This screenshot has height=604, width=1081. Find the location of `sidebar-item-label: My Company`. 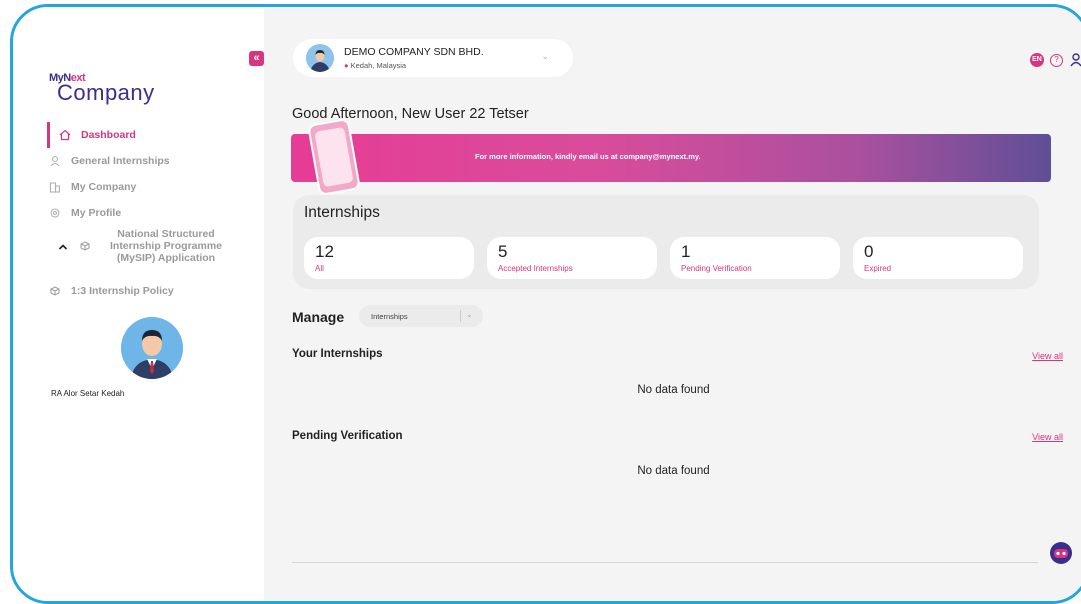

sidebar-item-label: My Company is located at coordinates (104, 187).